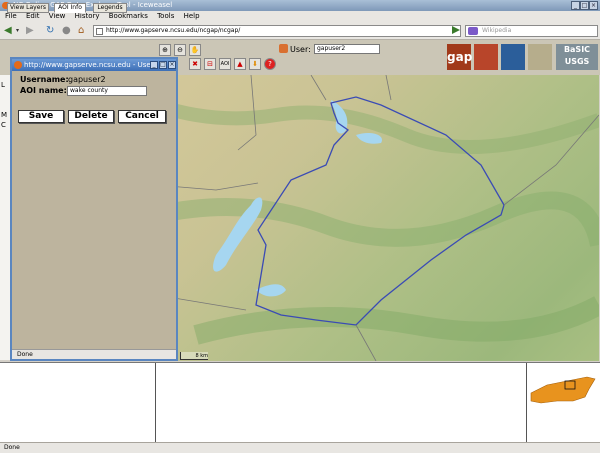 This screenshot has height=453, width=600. Describe the element at coordinates (540, 57) in the screenshot. I see `contour-logo-icon` at that location.